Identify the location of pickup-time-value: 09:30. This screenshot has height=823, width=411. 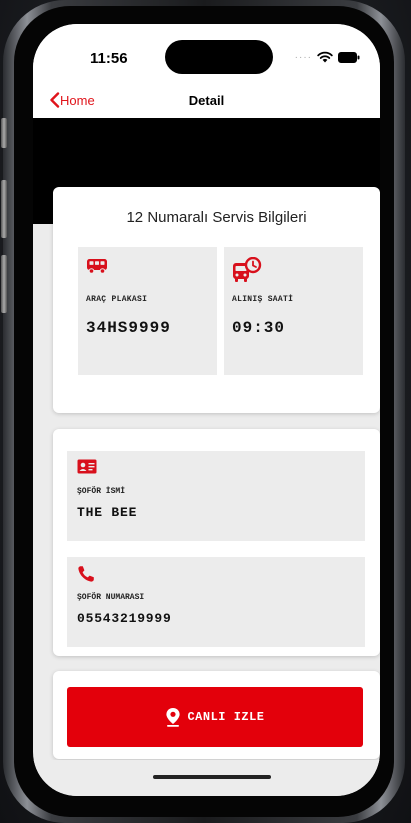
(259, 328).